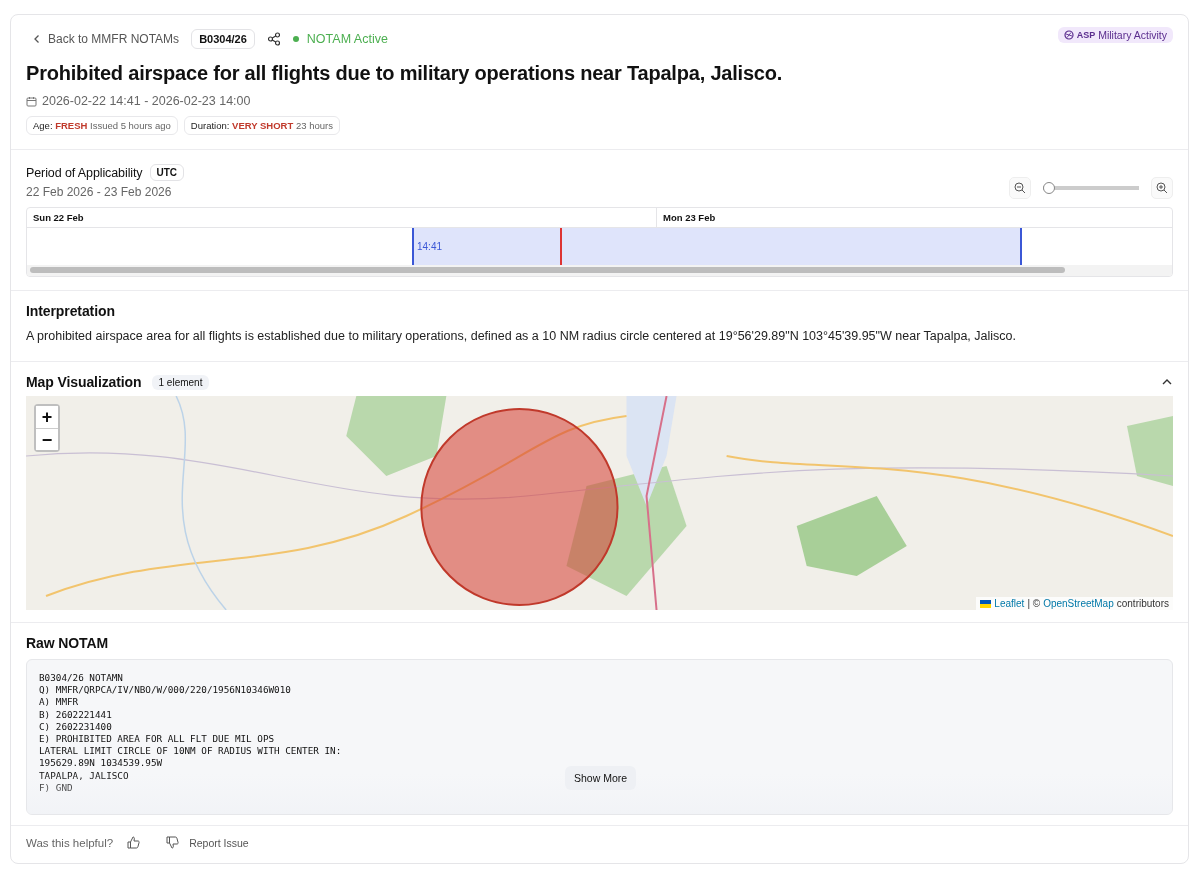 This screenshot has width=1200, height=874. What do you see at coordinates (429, 246) in the screenshot?
I see `start-time: 14:41` at bounding box center [429, 246].